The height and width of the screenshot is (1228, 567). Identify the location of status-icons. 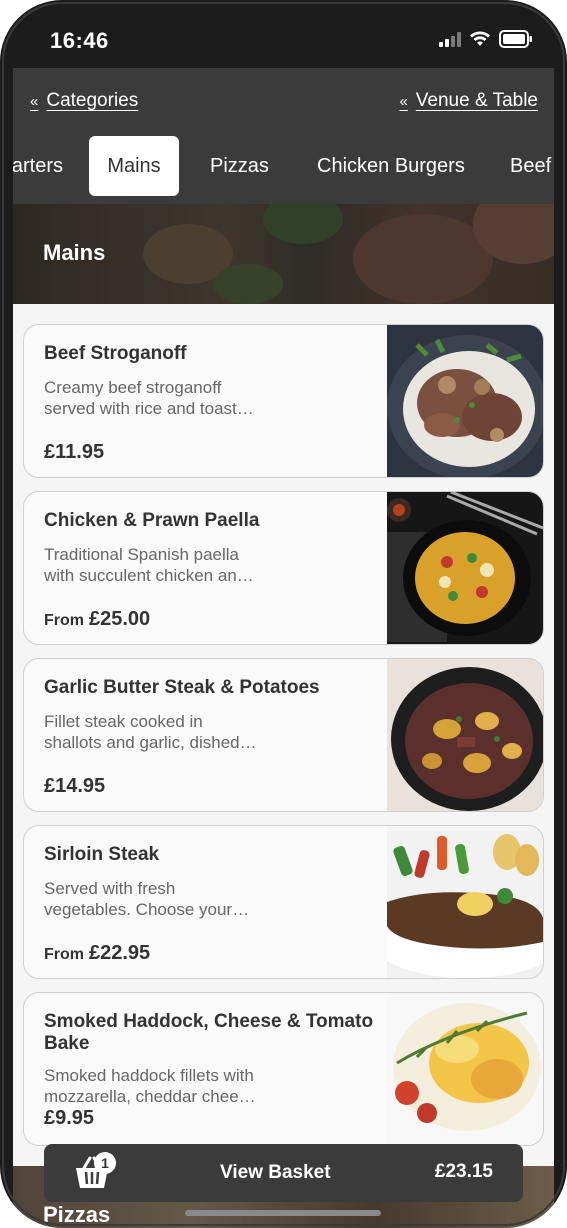
(486, 39).